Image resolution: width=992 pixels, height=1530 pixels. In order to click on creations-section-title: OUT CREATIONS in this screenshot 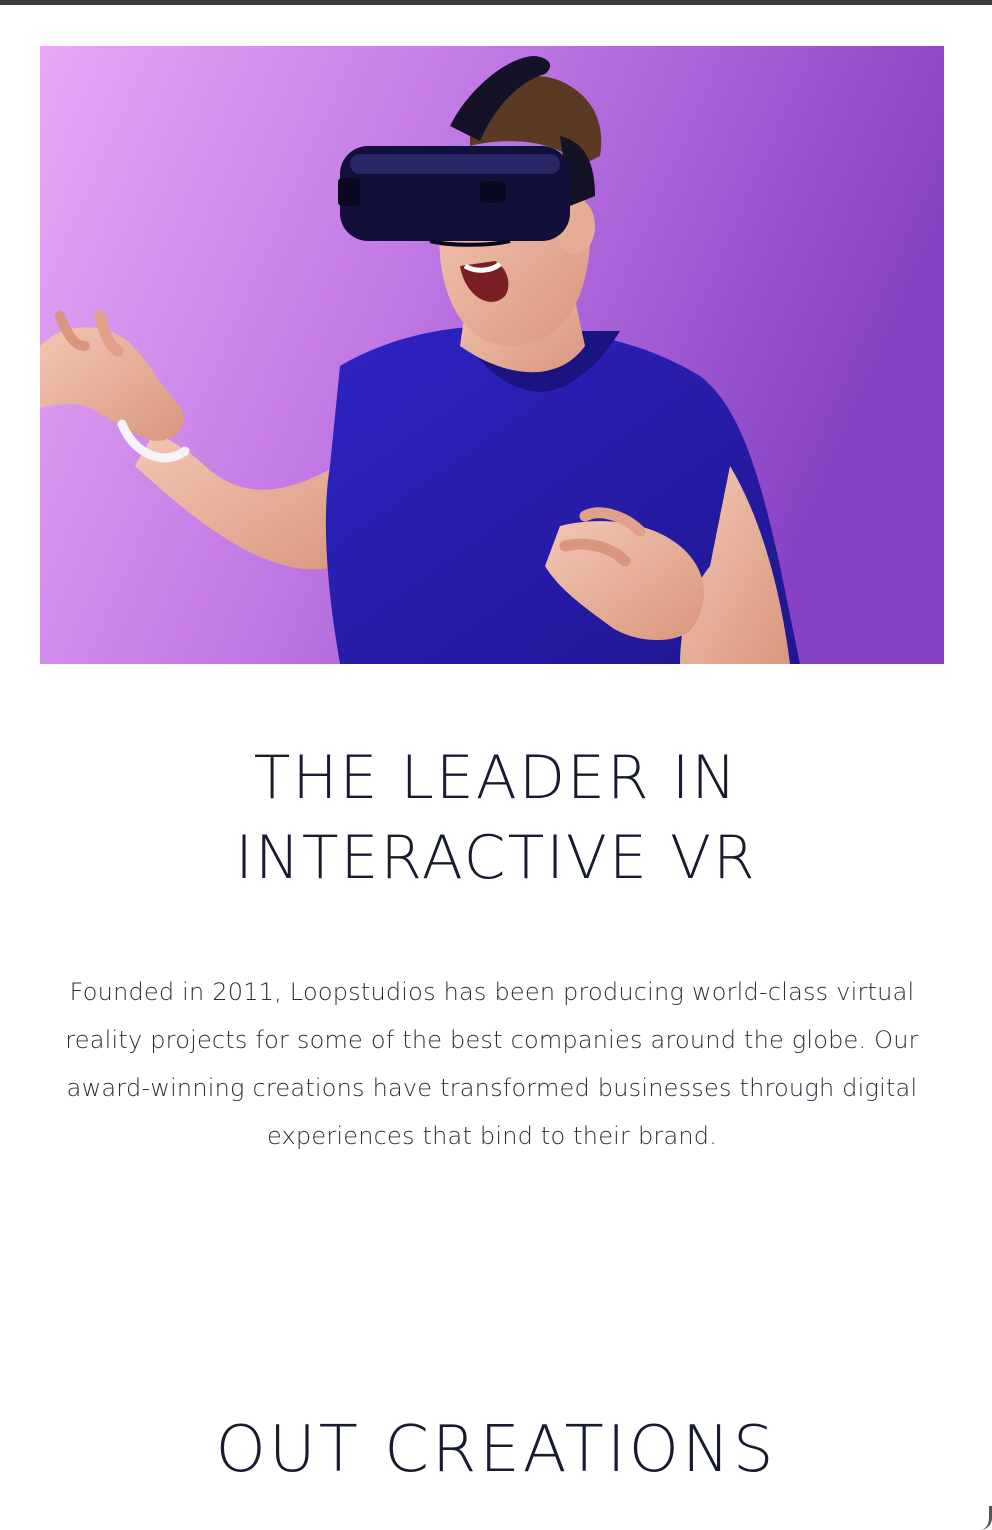, I will do `click(496, 1450)`.